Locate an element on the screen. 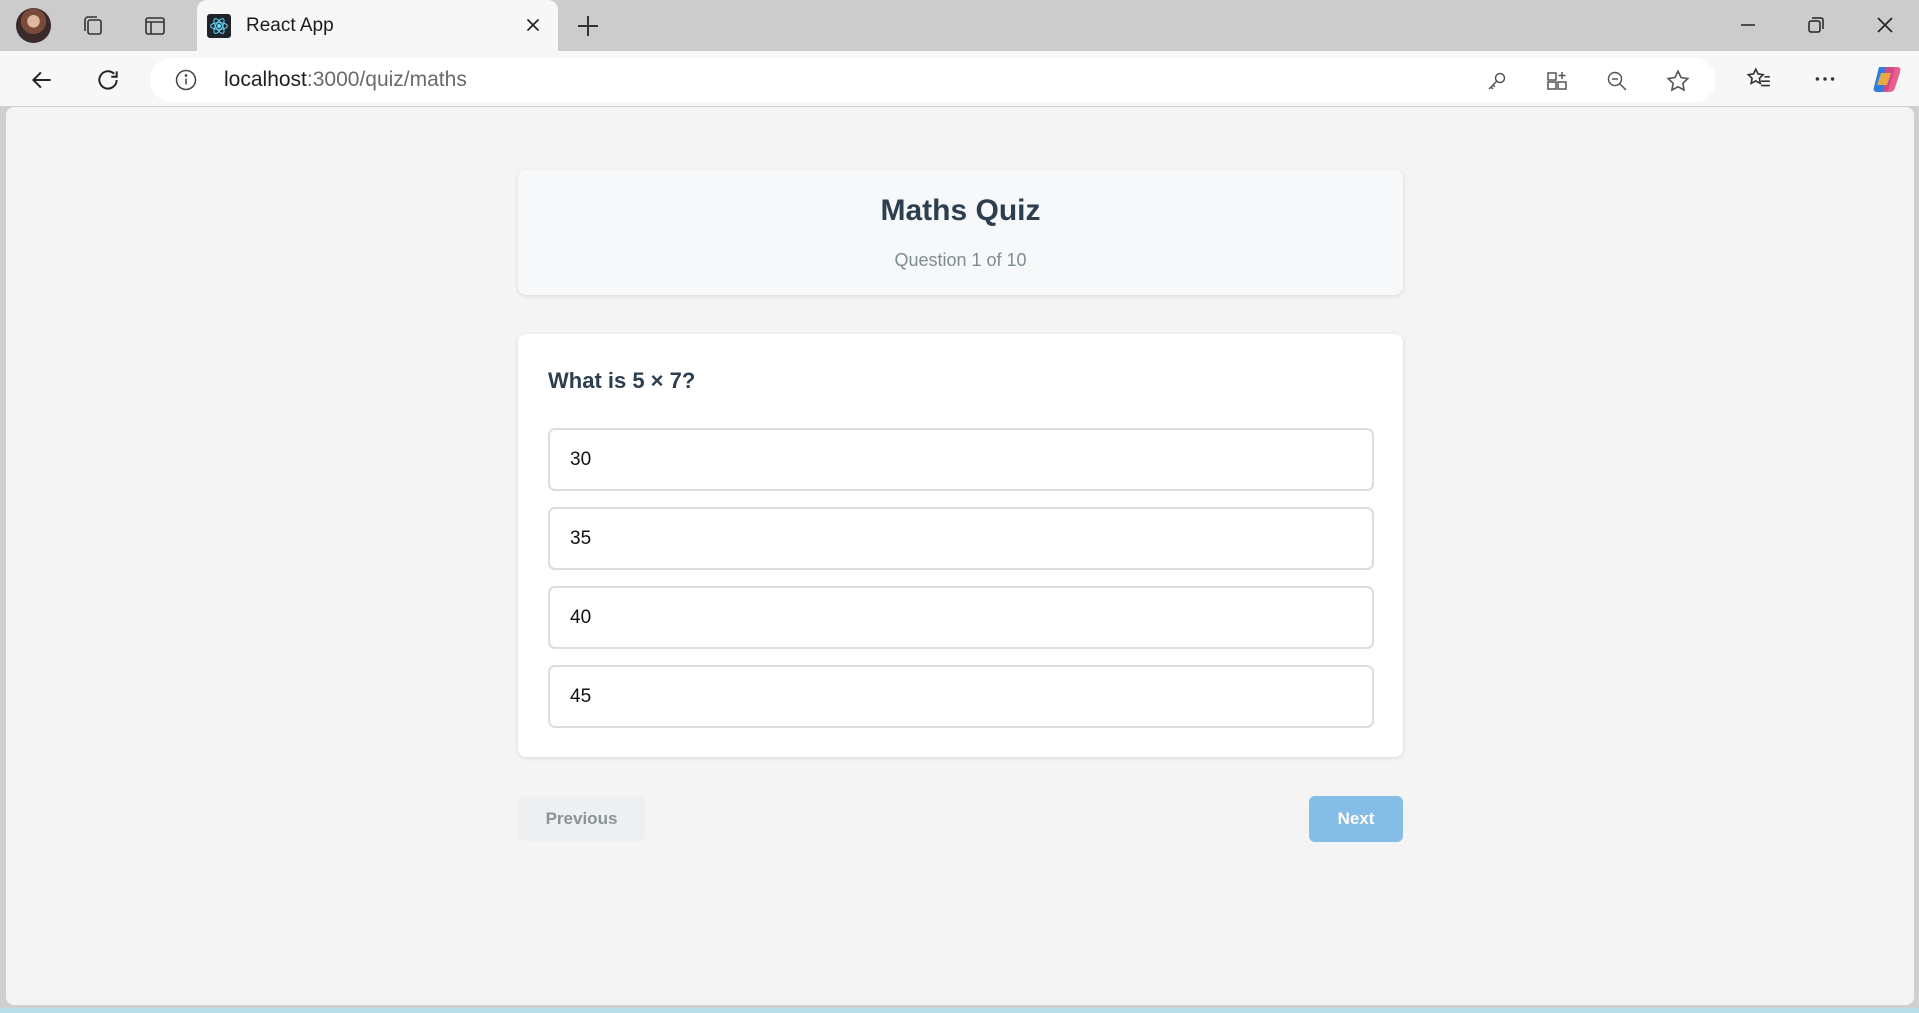 The height and width of the screenshot is (1013, 1919). close-window-icon is located at coordinates (1885, 25).